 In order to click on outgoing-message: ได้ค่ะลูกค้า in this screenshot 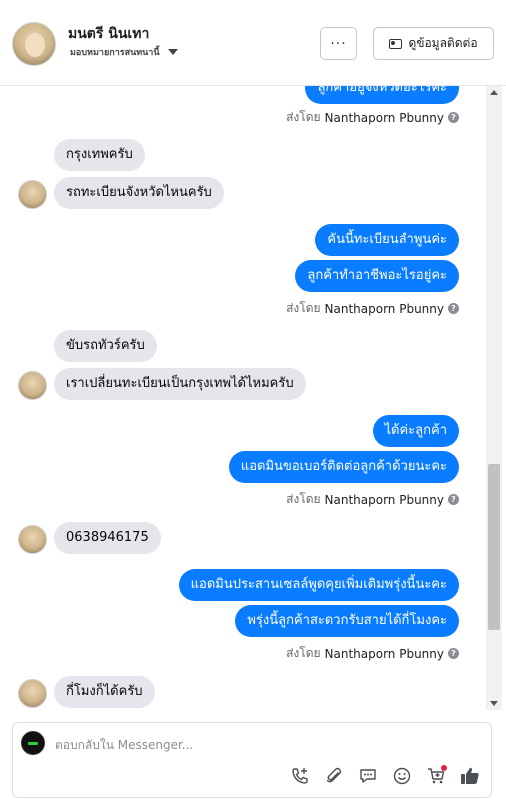, I will do `click(415, 431)`.